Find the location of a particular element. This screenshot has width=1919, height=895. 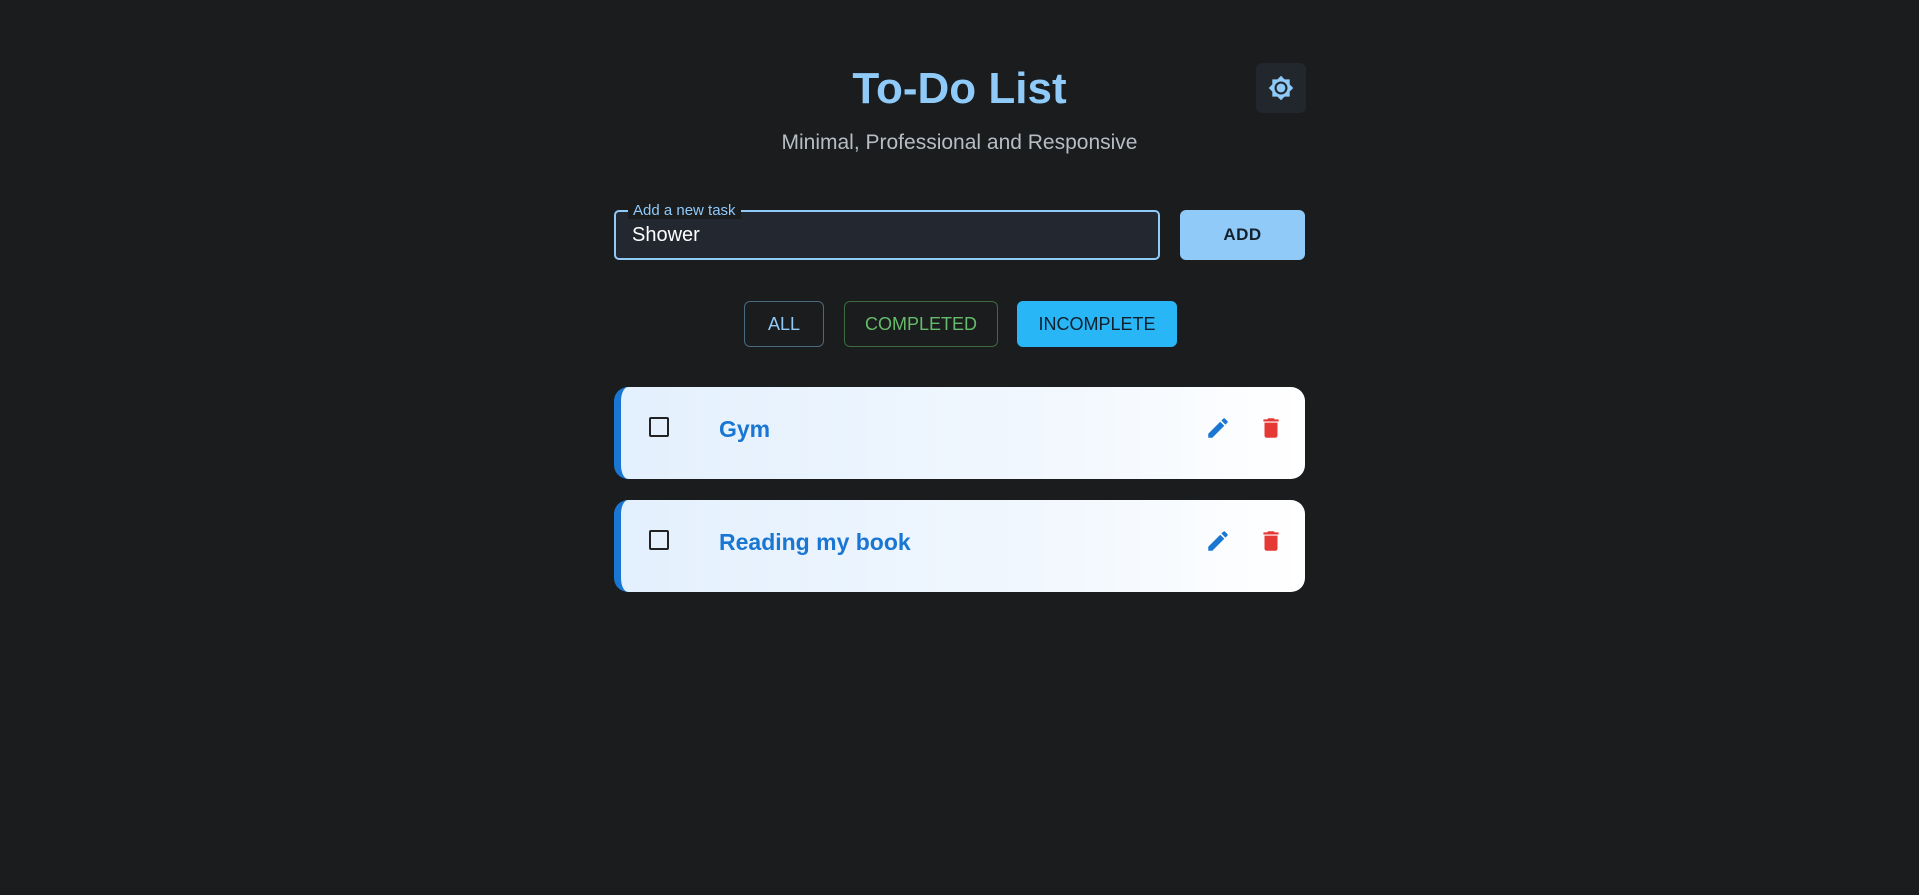

task-input-field: Add a new task is located at coordinates (887, 231).